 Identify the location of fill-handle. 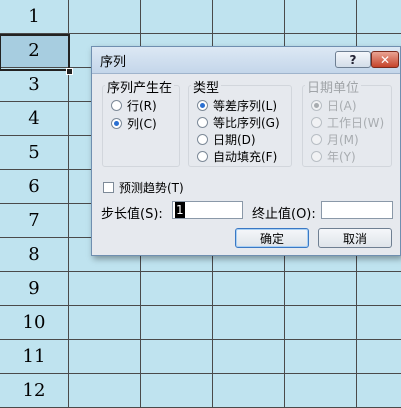
(69, 71).